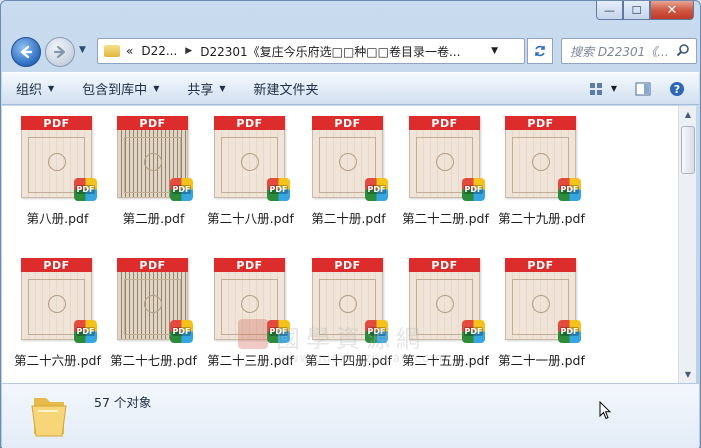 This screenshot has width=701, height=448. I want to click on file-name: 第二十一册.pdf, so click(541, 360).